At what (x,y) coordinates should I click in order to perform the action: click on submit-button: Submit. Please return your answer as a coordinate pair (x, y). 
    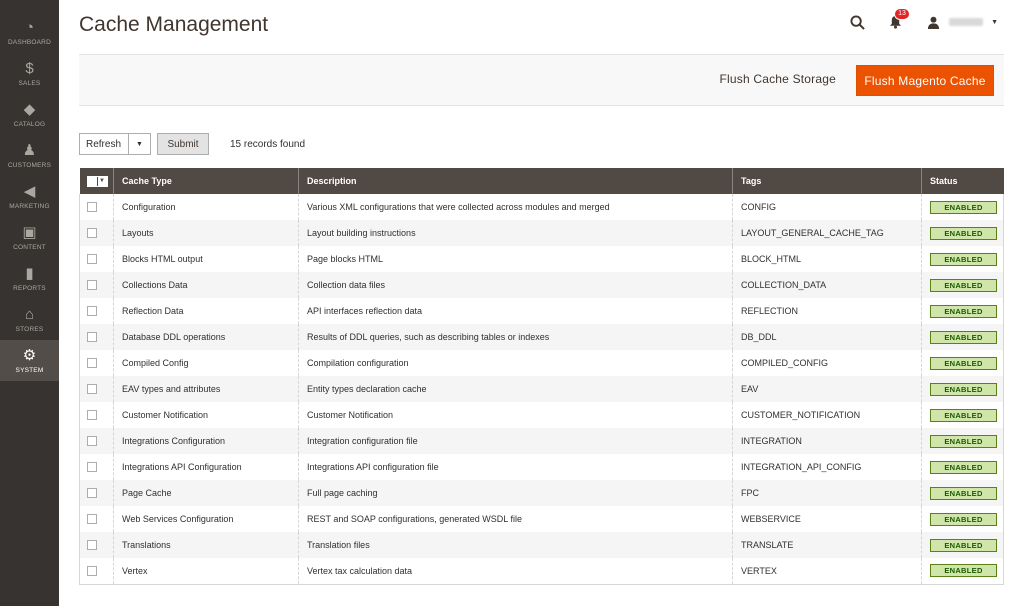
    Looking at the image, I should click on (183, 144).